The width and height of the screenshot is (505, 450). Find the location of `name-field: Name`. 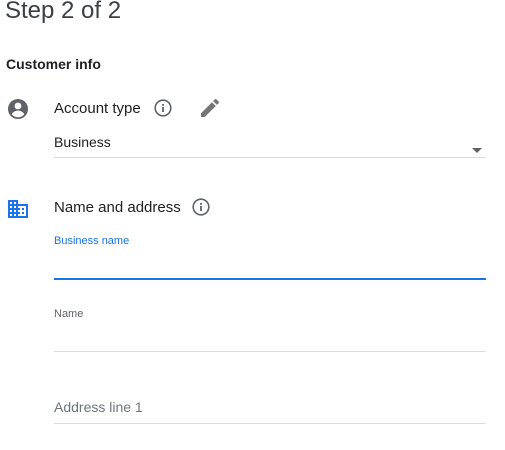

name-field: Name is located at coordinates (270, 330).